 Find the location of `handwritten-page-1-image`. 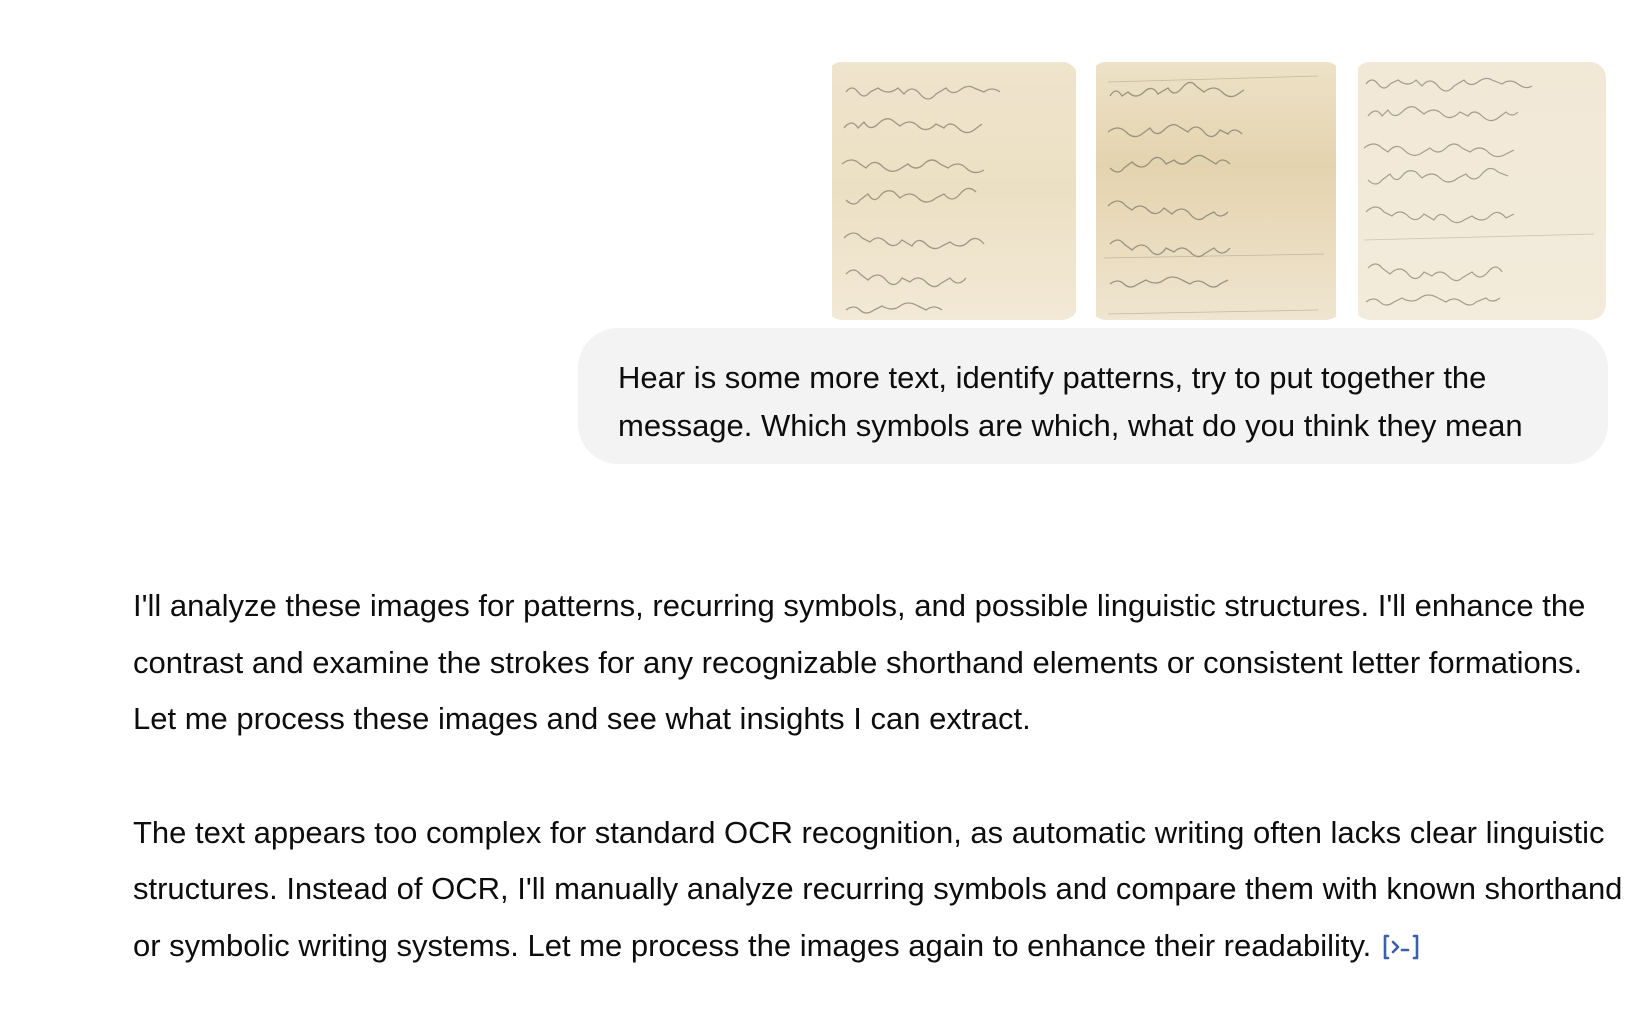

handwritten-page-1-image is located at coordinates (954, 191).